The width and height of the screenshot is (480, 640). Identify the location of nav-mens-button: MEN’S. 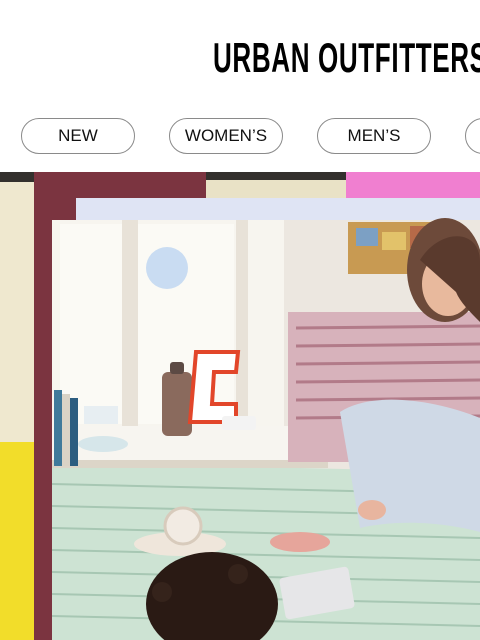
(374, 136).